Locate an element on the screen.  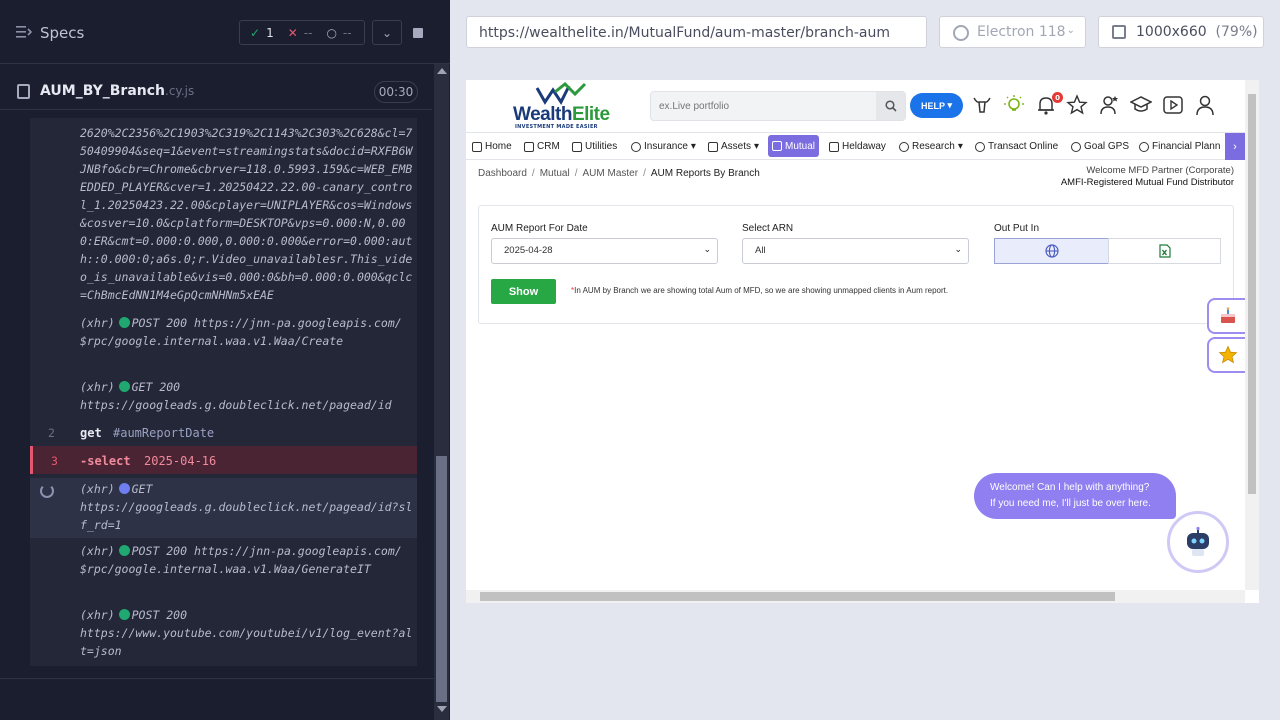
viewport-info: 1000x660 (79%) ⌄ is located at coordinates (1181, 32).